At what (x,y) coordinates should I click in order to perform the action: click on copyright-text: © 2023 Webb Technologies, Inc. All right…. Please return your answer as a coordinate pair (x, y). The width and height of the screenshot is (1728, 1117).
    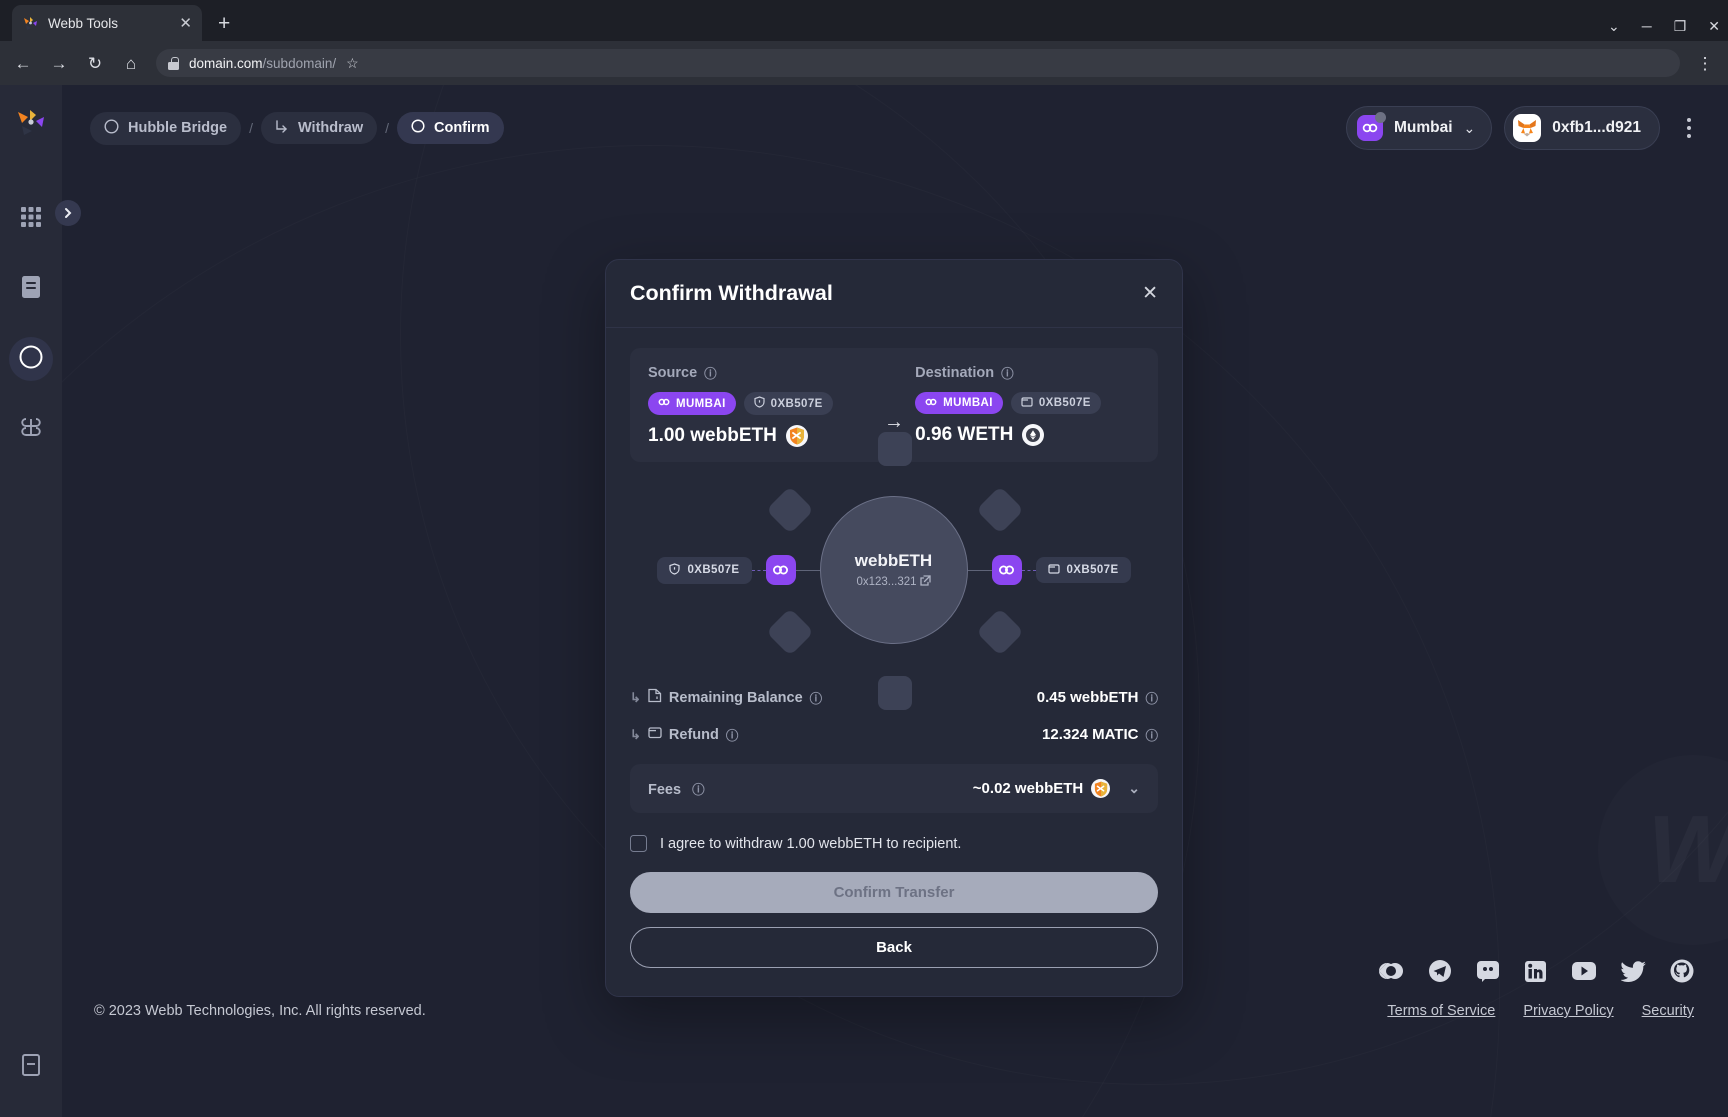
    Looking at the image, I should click on (260, 1011).